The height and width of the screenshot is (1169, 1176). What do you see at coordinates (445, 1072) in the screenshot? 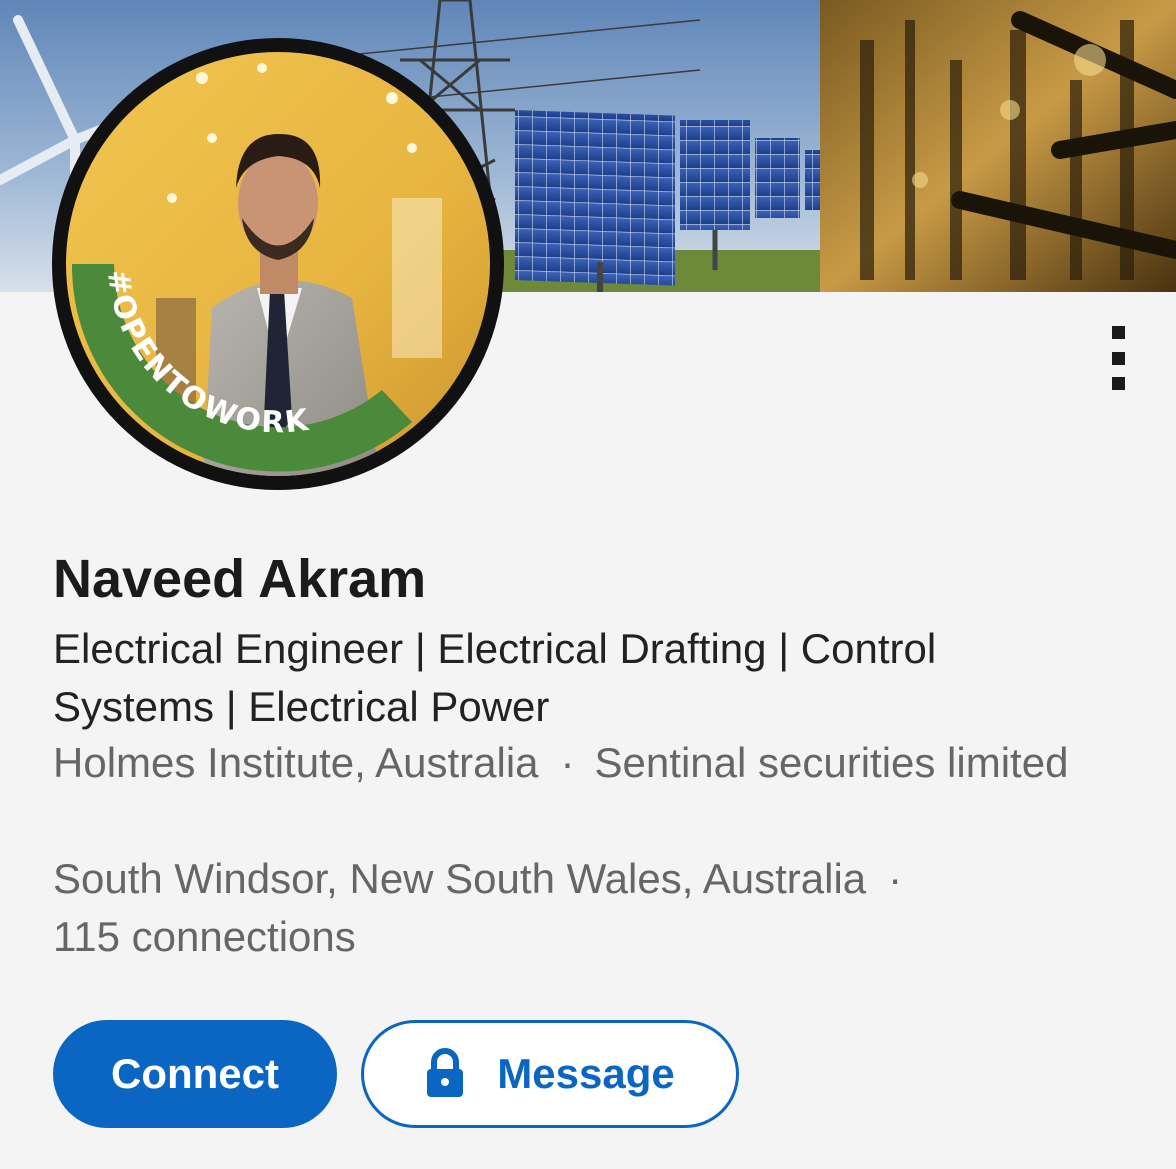
I see `lock-icon` at bounding box center [445, 1072].